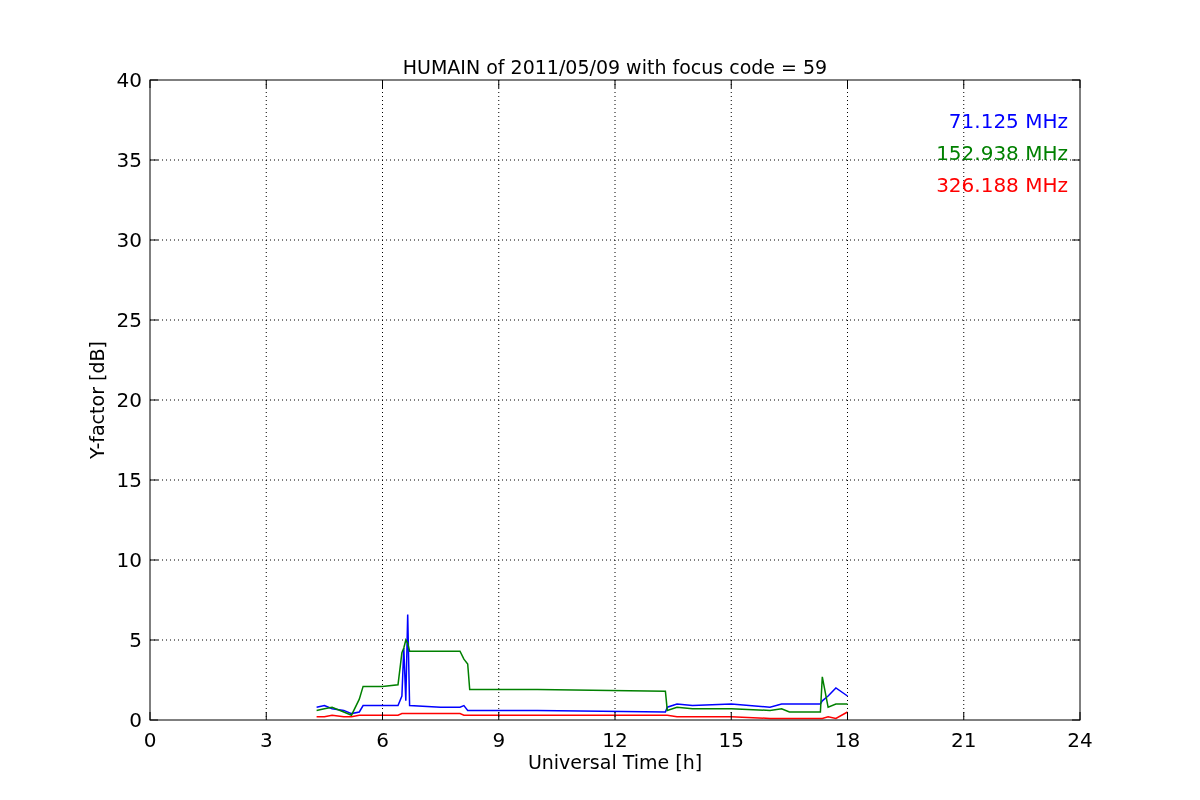  What do you see at coordinates (129, 160) in the screenshot?
I see `y-tick-label: 35` at bounding box center [129, 160].